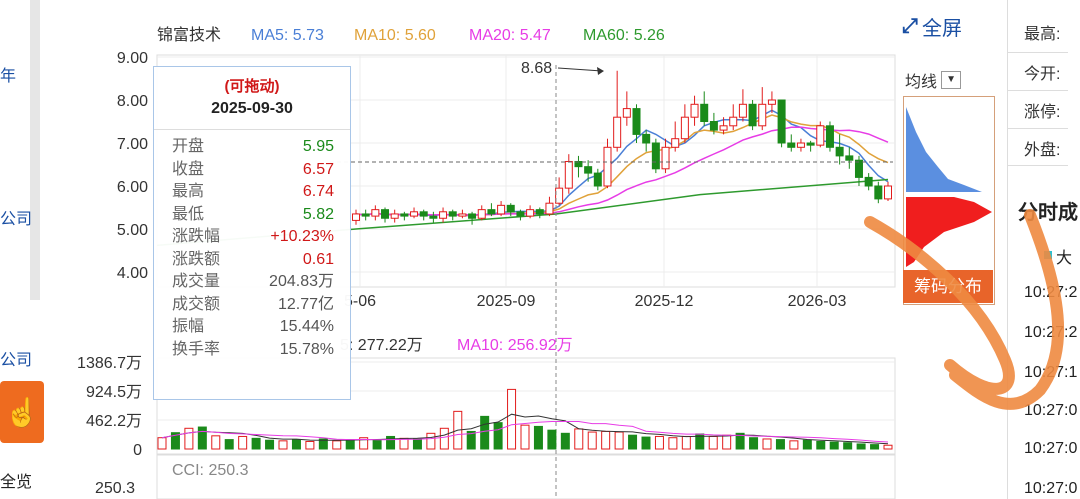 Image resolution: width=1080 pixels, height=499 pixels. Describe the element at coordinates (664, 301) in the screenshot. I see `date-tick-label: 2025-12` at that location.